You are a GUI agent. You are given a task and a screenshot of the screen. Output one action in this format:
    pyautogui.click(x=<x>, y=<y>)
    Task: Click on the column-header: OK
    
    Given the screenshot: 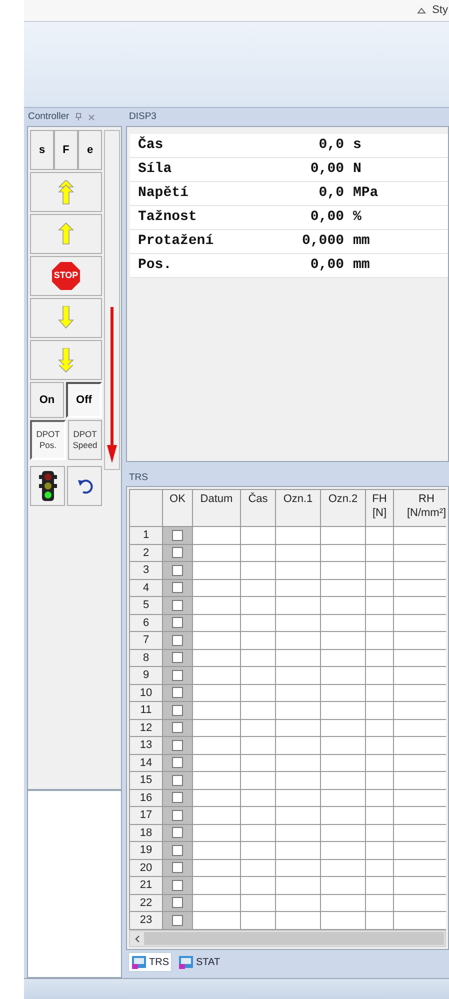 What is the action you would take?
    pyautogui.click(x=177, y=508)
    